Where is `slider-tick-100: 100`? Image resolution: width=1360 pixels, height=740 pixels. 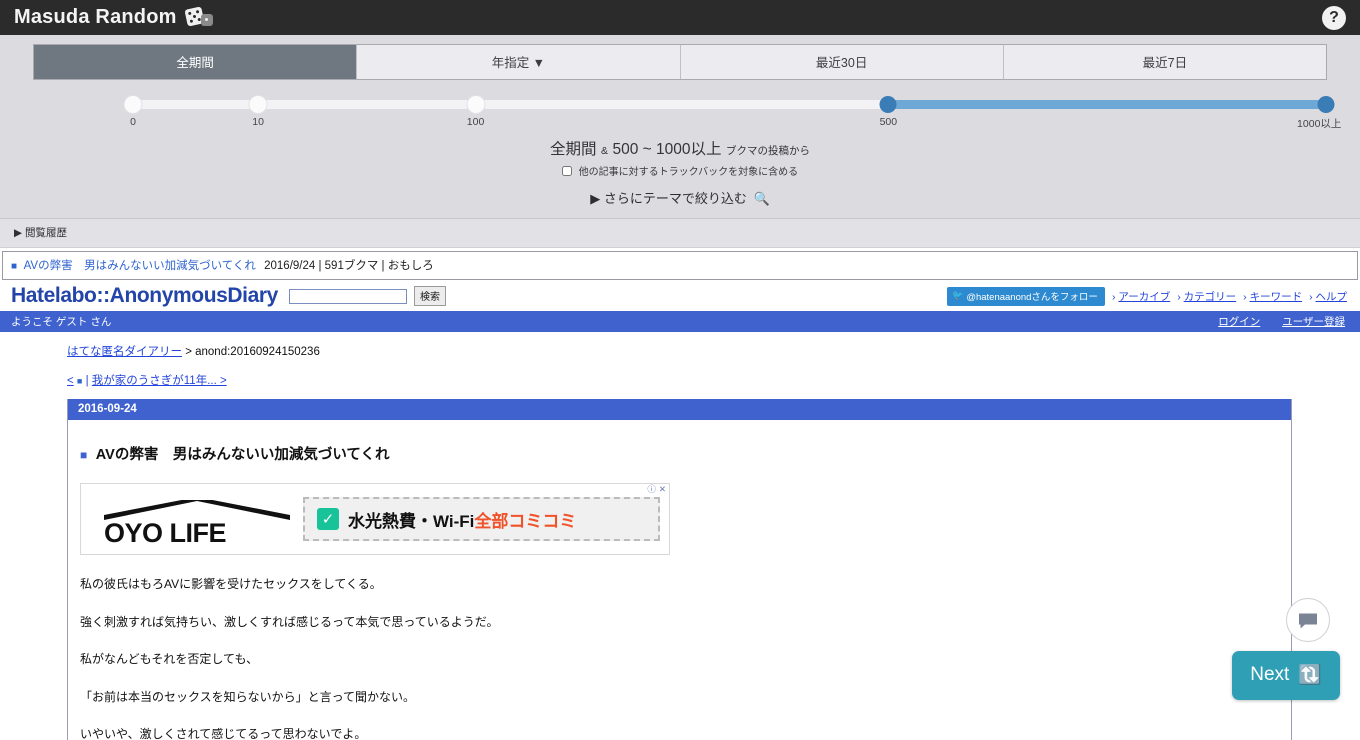 slider-tick-100: 100 is located at coordinates (475, 122).